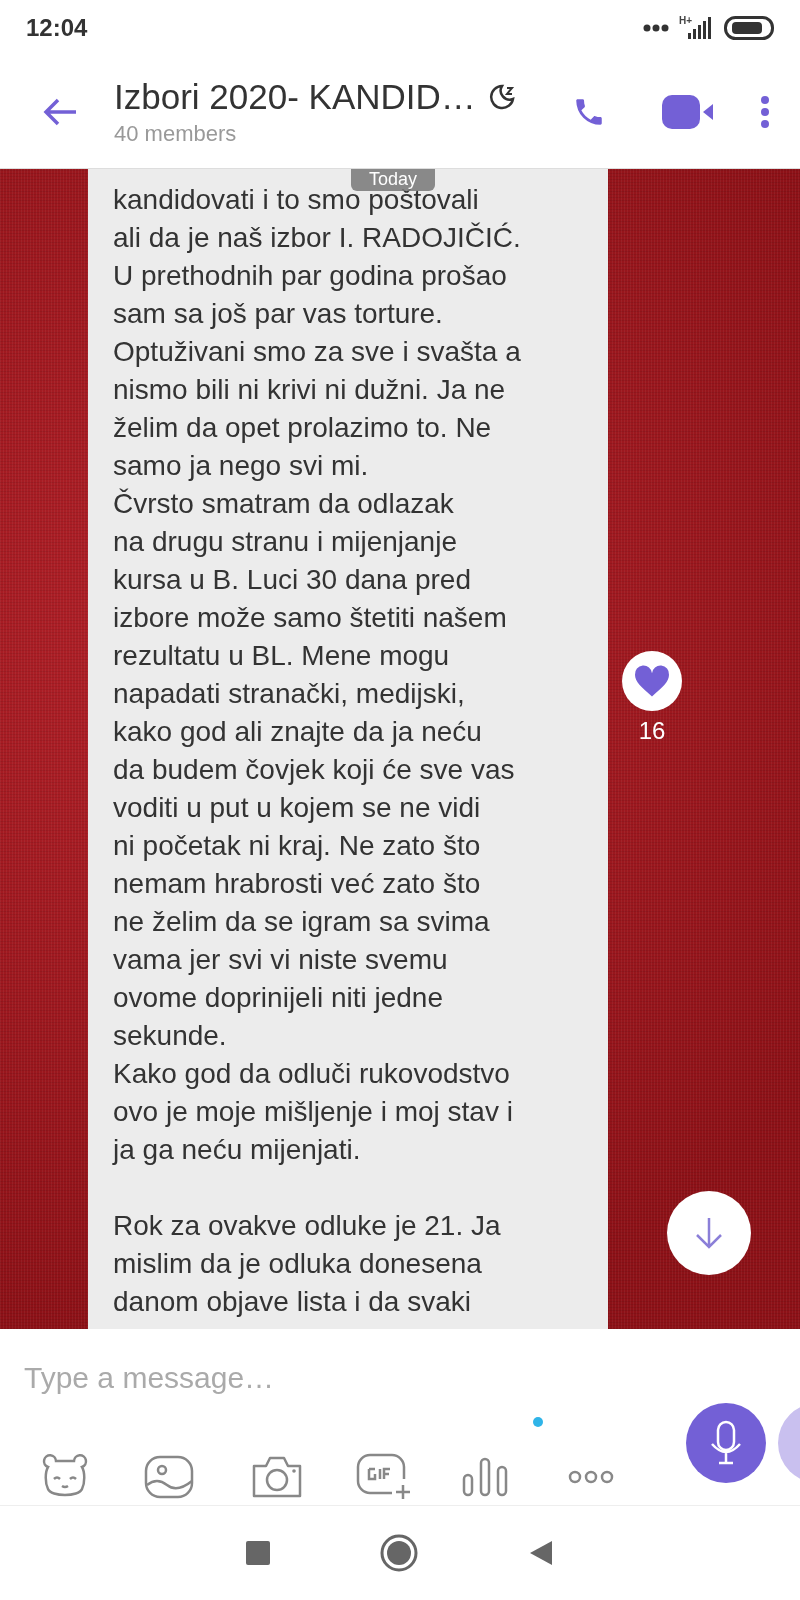 This screenshot has width=800, height=1600. Describe the element at coordinates (688, 112) in the screenshot. I see `video-camera-icon` at that location.